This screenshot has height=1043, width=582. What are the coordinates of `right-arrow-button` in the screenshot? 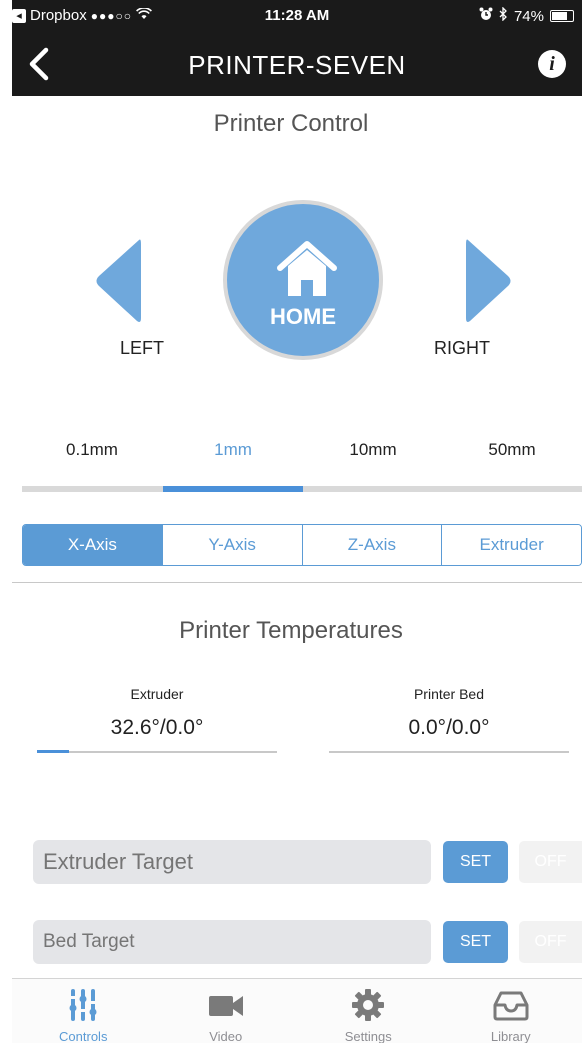 It's located at (489, 281).